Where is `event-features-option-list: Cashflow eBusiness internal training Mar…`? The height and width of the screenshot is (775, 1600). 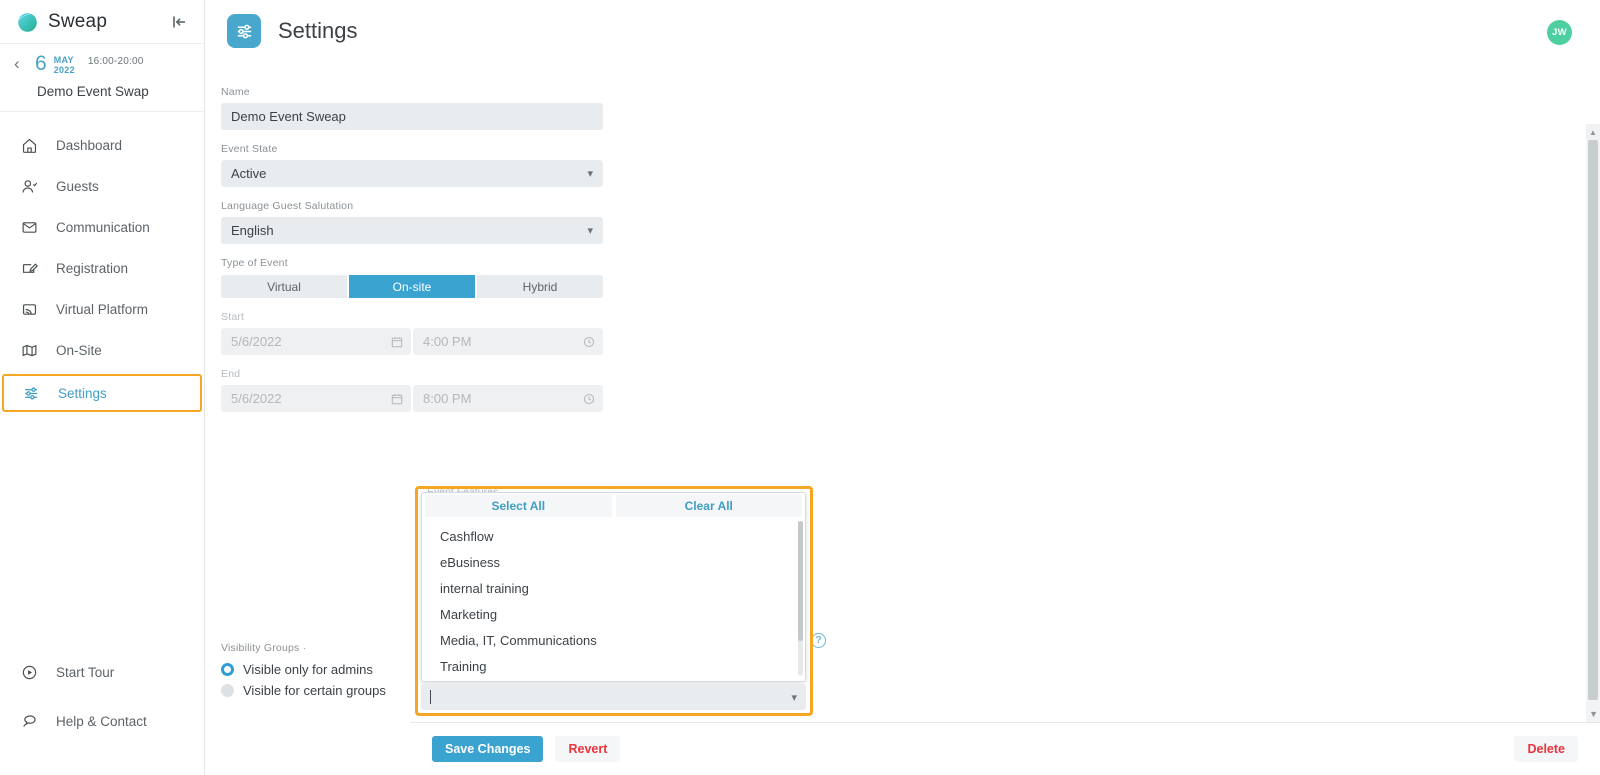 event-features-option-list: Cashflow eBusiness internal training Mar… is located at coordinates (613, 598).